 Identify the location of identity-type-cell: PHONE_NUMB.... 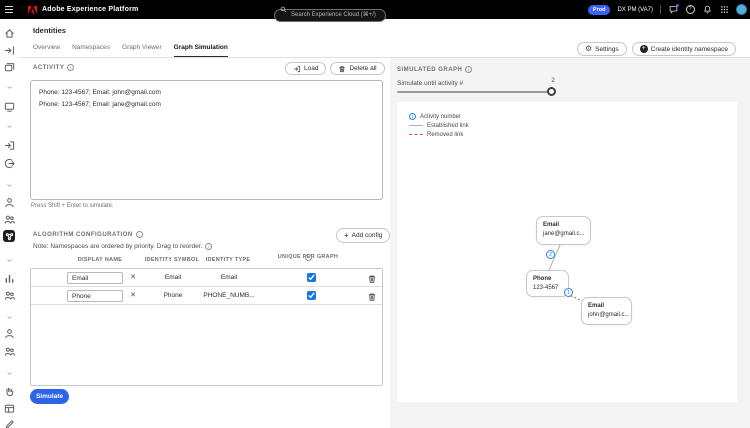
(229, 295).